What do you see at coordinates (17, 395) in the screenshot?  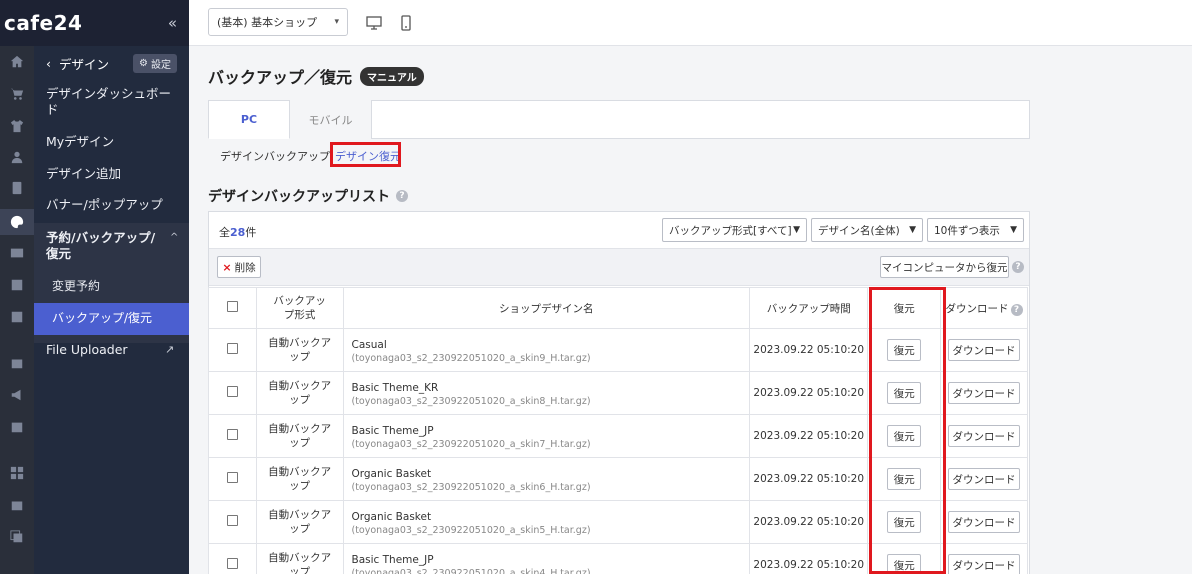 I see `megaphone-icon` at bounding box center [17, 395].